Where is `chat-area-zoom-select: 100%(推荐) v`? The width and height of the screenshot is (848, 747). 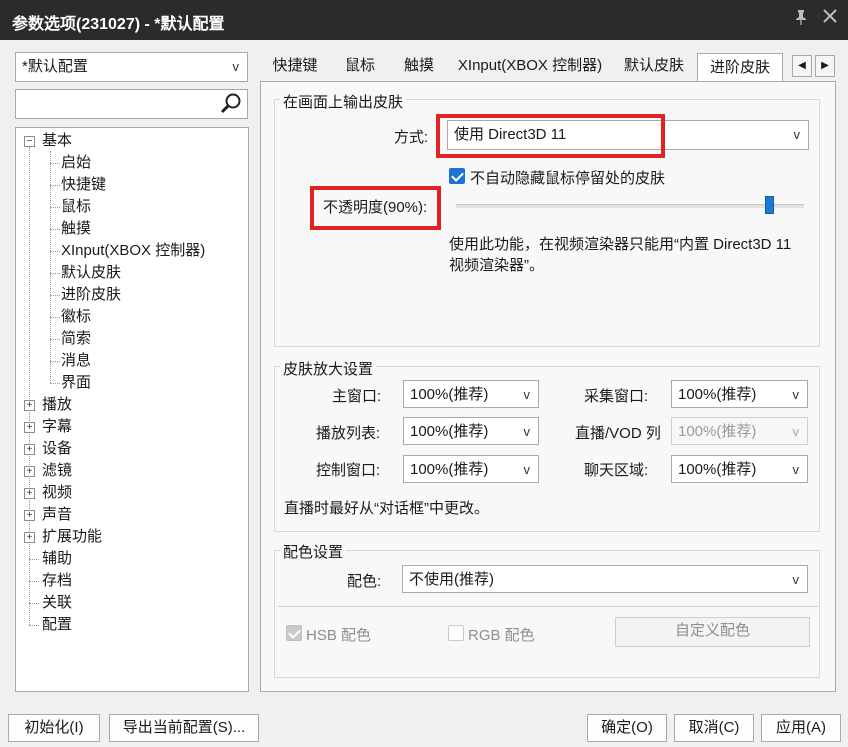
chat-area-zoom-select: 100%(推荐) v is located at coordinates (739, 469).